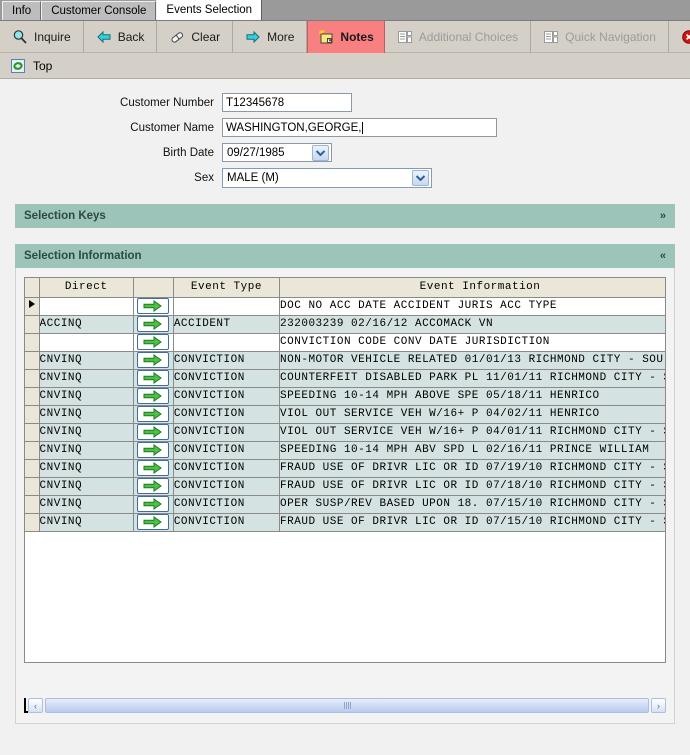 This screenshot has width=690, height=755. I want to click on table-row: CONVICTION CODE CONV DATE JURISDICTION, so click(345, 342).